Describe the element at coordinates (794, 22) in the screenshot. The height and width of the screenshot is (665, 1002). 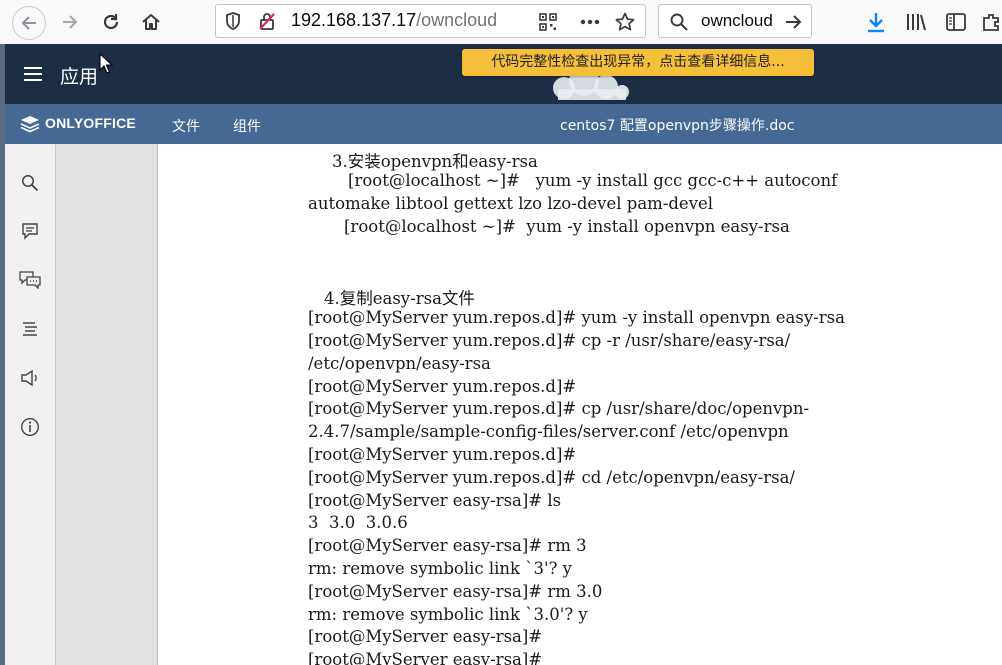
I see `search-go-icon` at that location.